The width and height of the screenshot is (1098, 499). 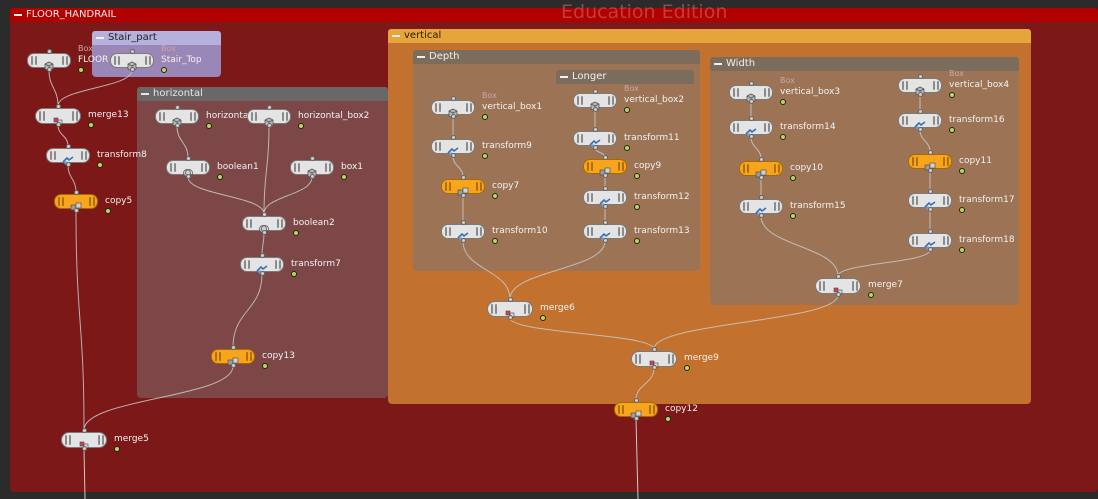 What do you see at coordinates (520, 231) in the screenshot?
I see `node-transform10-label: transform10` at bounding box center [520, 231].